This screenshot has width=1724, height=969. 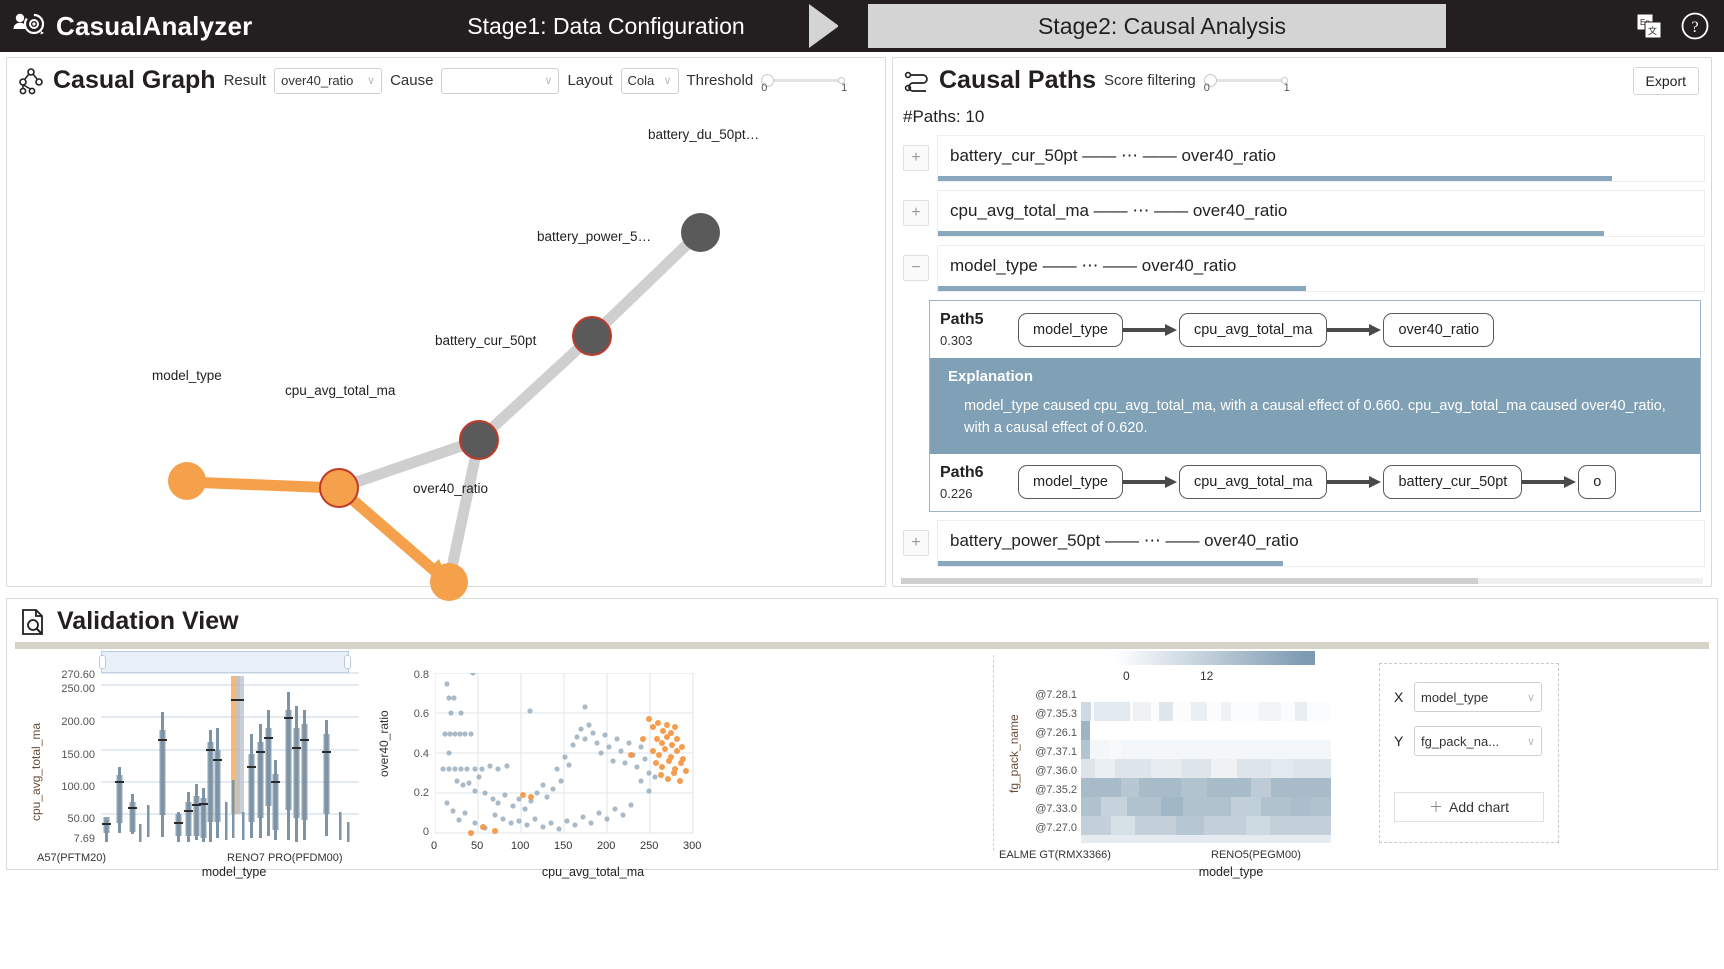 I want to click on path-summary-card: cpu_avg_total_ma —— ⋯ —— over40_ratio, so click(x=1321, y=213).